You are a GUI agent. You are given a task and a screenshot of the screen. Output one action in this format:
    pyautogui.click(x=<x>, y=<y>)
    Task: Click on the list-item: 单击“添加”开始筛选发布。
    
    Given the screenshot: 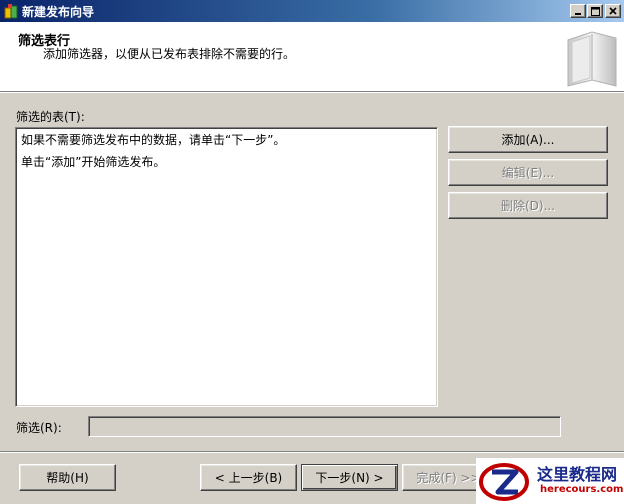 What is the action you would take?
    pyautogui.click(x=93, y=162)
    